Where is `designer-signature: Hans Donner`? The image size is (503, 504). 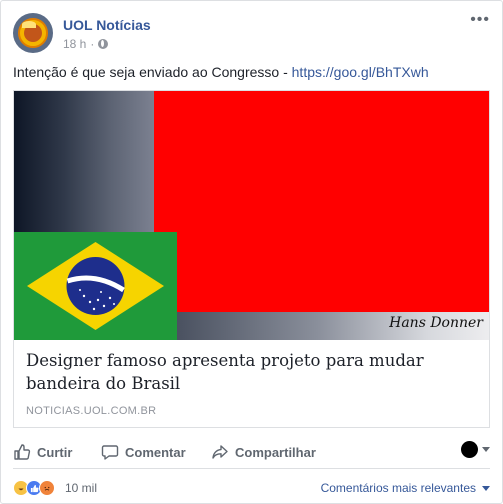
designer-signature: Hans Donner is located at coordinates (436, 323).